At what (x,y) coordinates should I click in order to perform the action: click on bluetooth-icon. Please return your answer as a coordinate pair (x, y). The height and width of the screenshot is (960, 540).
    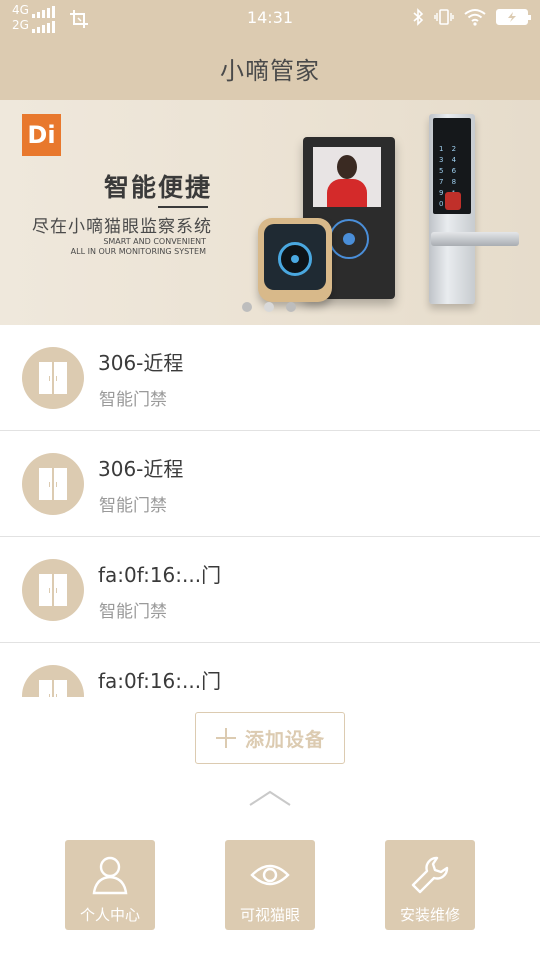
    Looking at the image, I should click on (418, 17).